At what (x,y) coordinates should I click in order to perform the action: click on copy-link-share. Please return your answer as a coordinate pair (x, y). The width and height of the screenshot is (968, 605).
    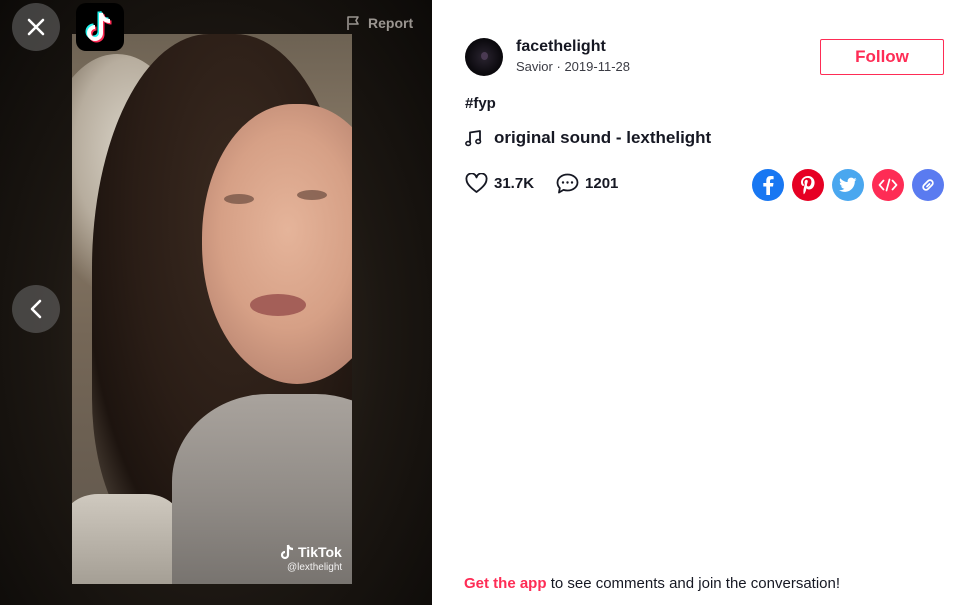
    Looking at the image, I should click on (928, 185).